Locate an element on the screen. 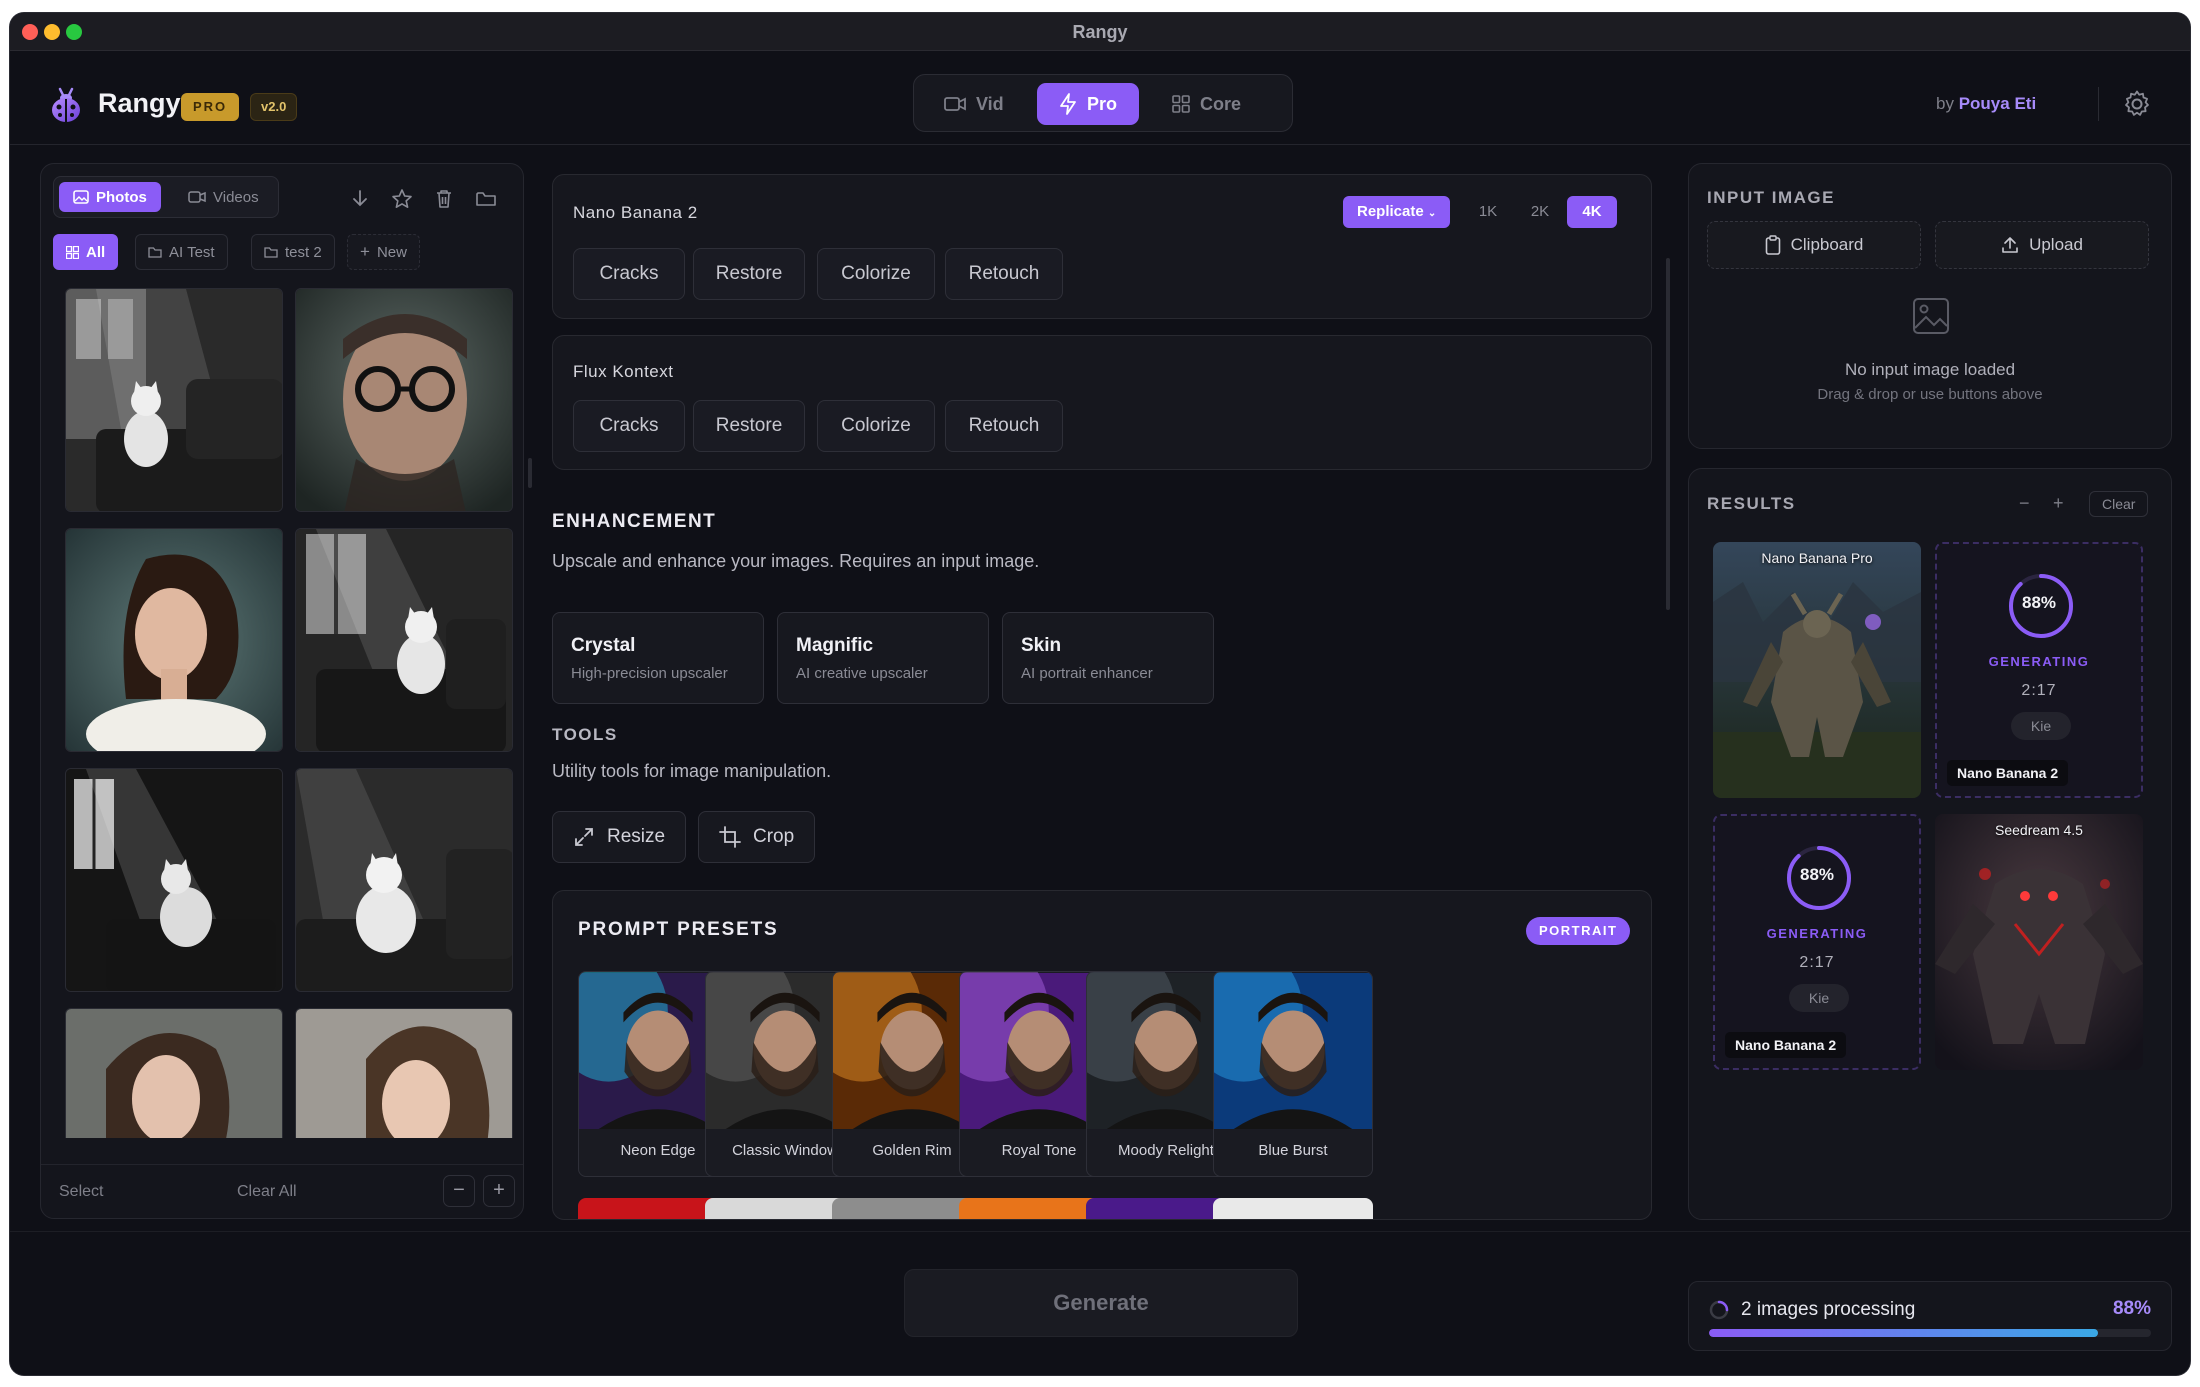 This screenshot has height=1387, width=2200. results-title: RESULTS is located at coordinates (1751, 503).